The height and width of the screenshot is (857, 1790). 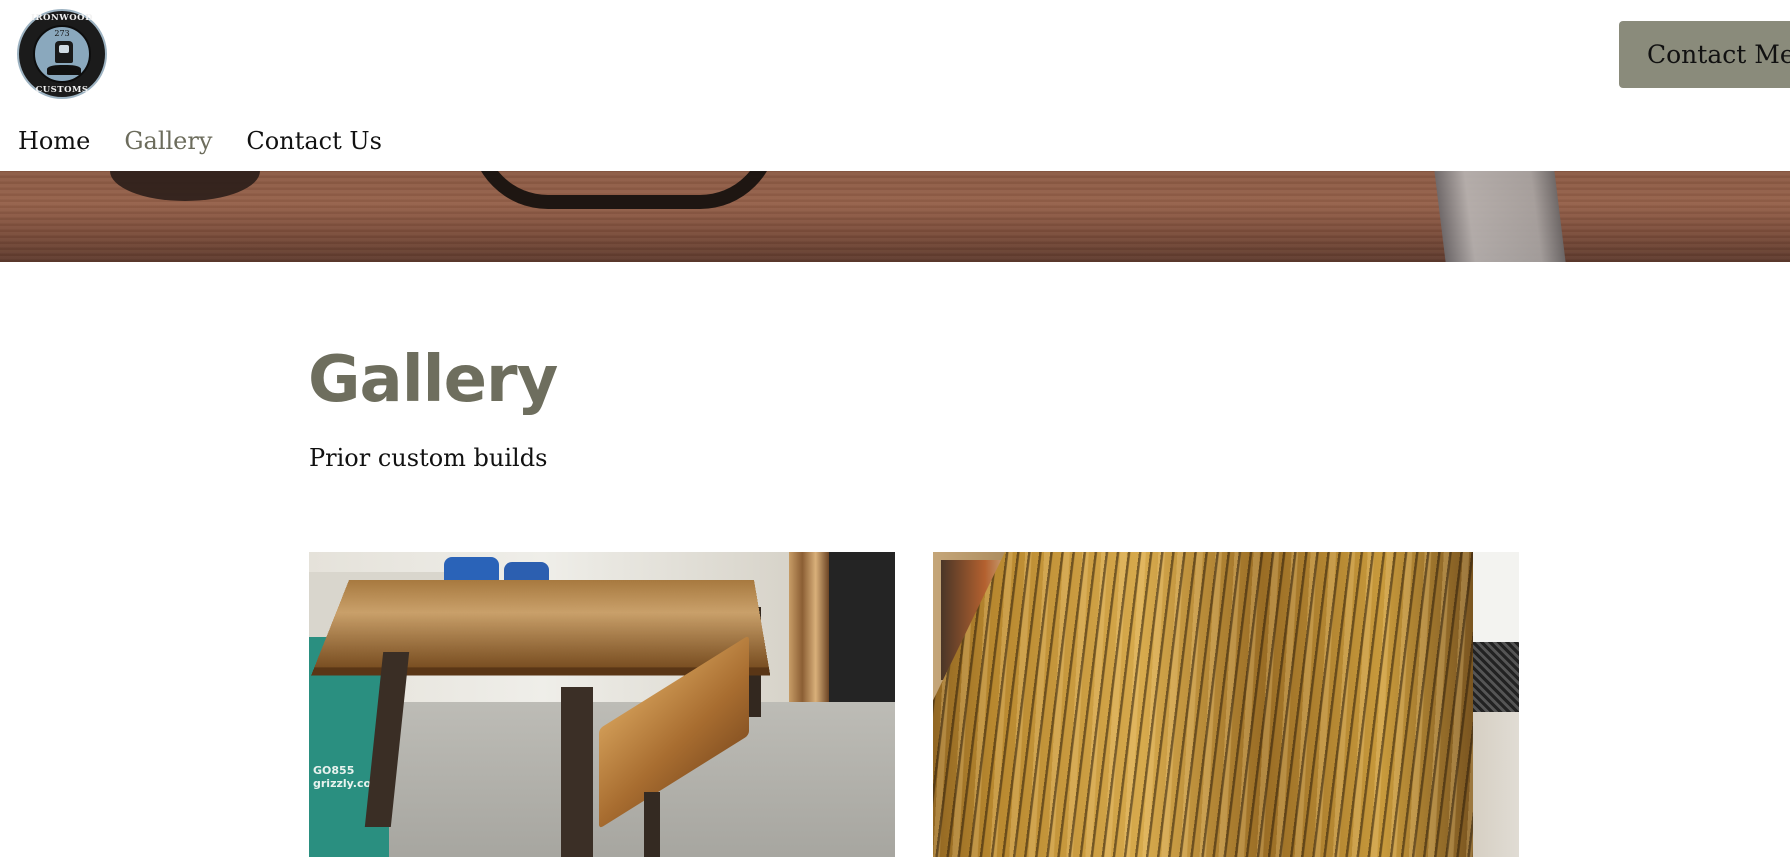 What do you see at coordinates (313, 141) in the screenshot?
I see `nav-item-contact-us: Contact Us` at bounding box center [313, 141].